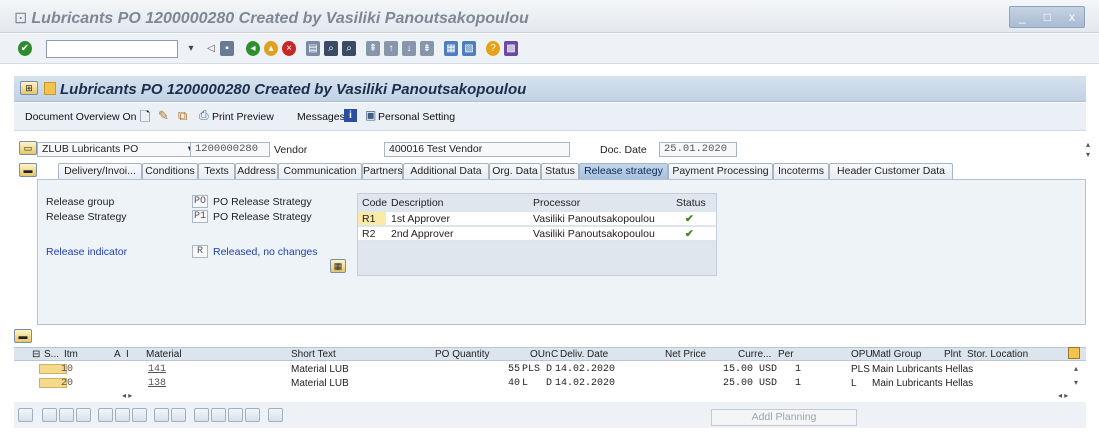  I want to click on save-icon: ▪, so click(227, 48).